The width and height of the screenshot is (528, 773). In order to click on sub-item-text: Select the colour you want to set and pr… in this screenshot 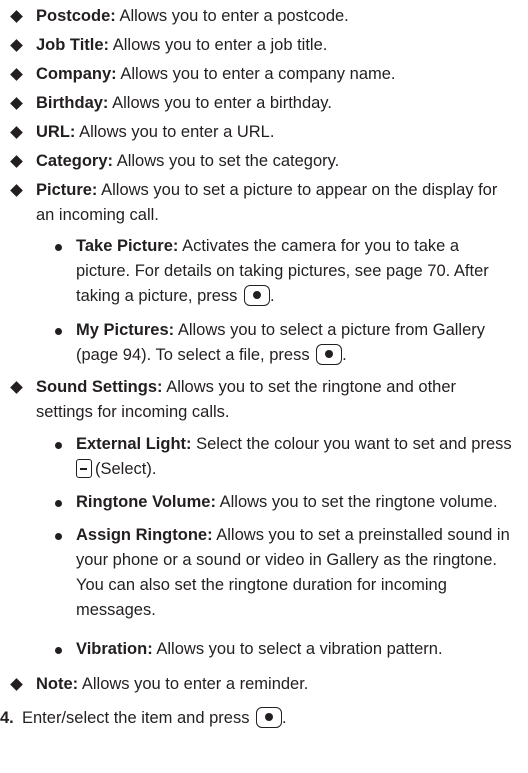, I will do `click(354, 444)`.